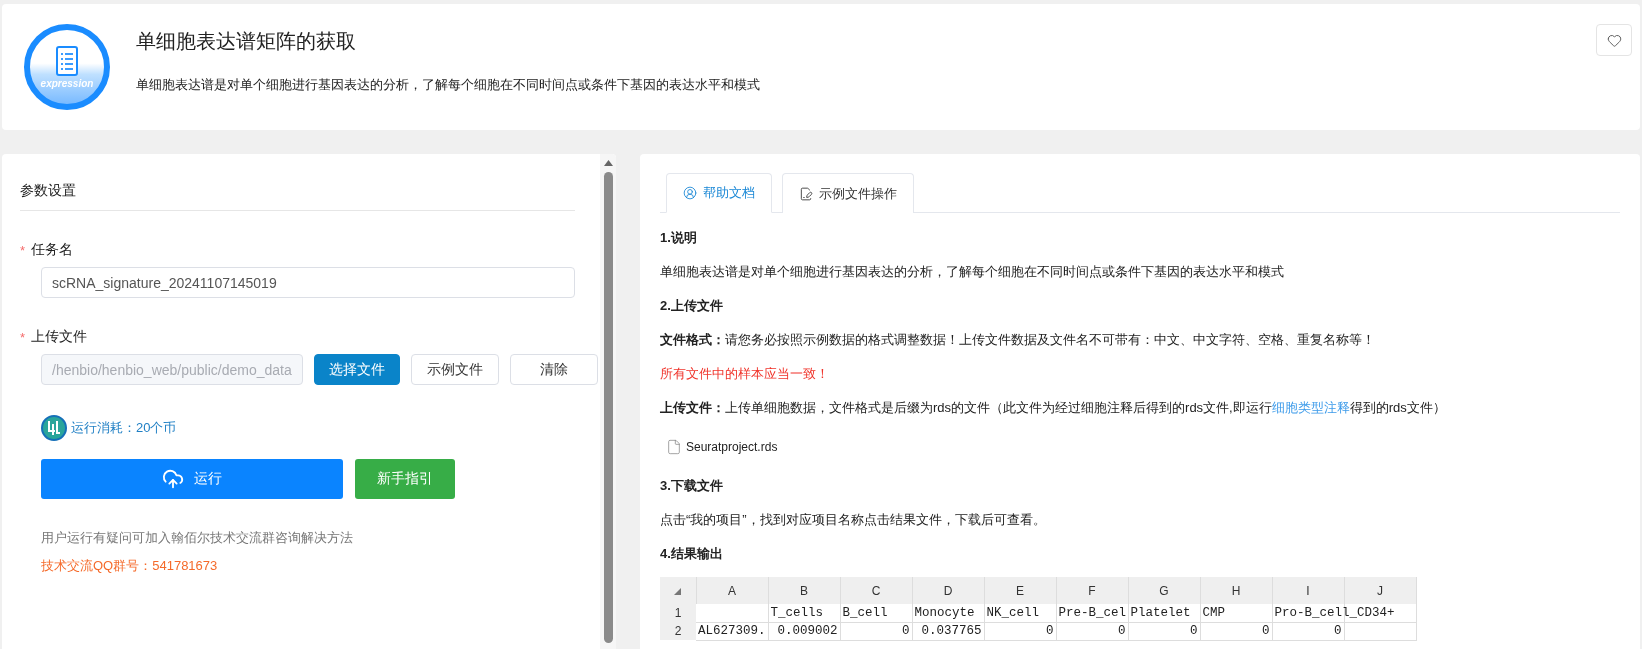  I want to click on page-title: 单细胞表达谱矩阵的获取, so click(246, 41).